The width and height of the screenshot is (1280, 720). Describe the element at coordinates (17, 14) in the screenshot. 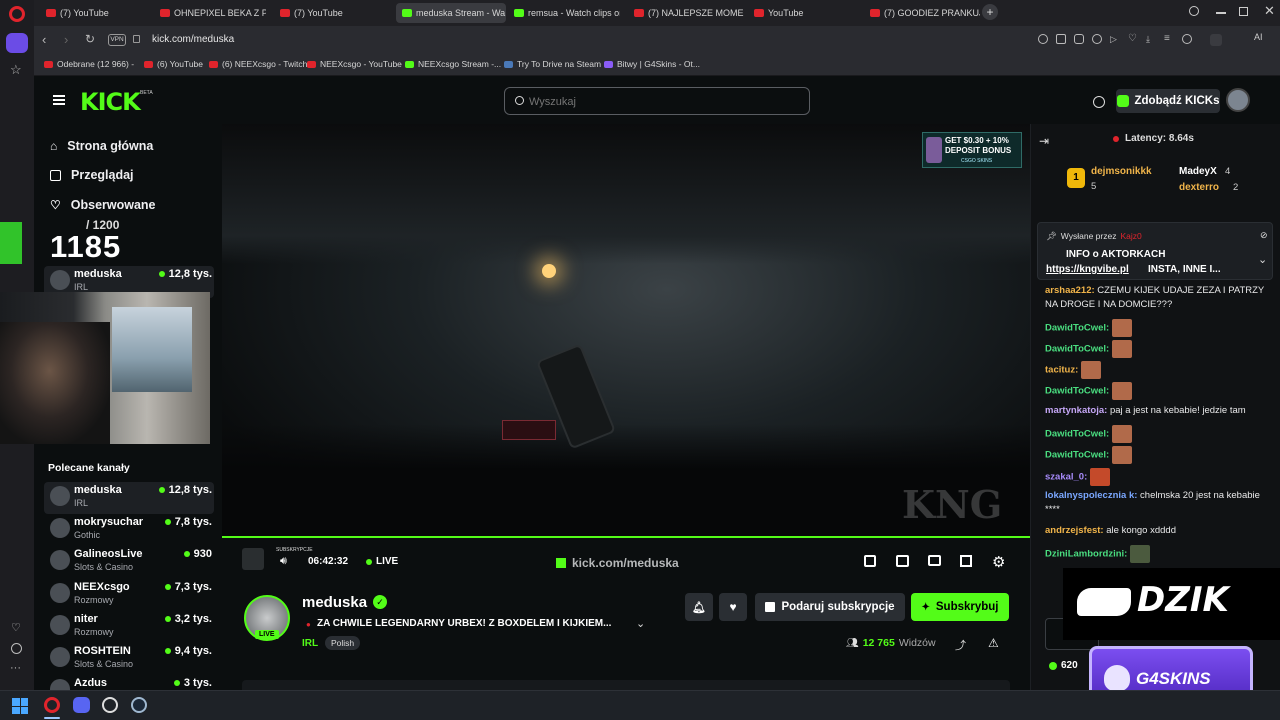

I see `opera-logo-icon` at that location.